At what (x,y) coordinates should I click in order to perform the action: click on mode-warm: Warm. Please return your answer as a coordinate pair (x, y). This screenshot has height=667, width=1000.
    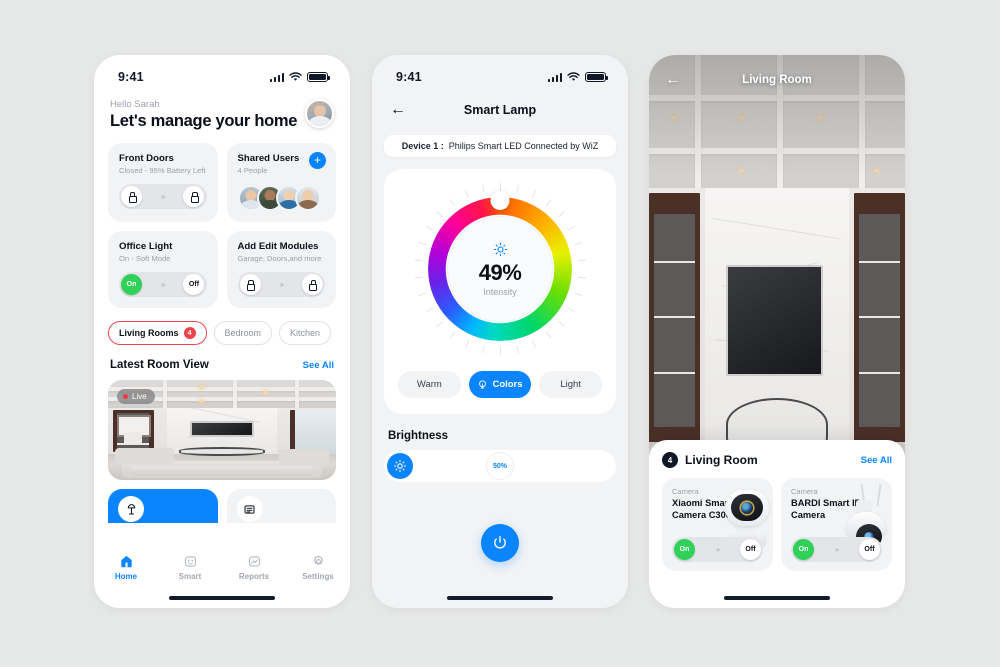
    Looking at the image, I should click on (429, 384).